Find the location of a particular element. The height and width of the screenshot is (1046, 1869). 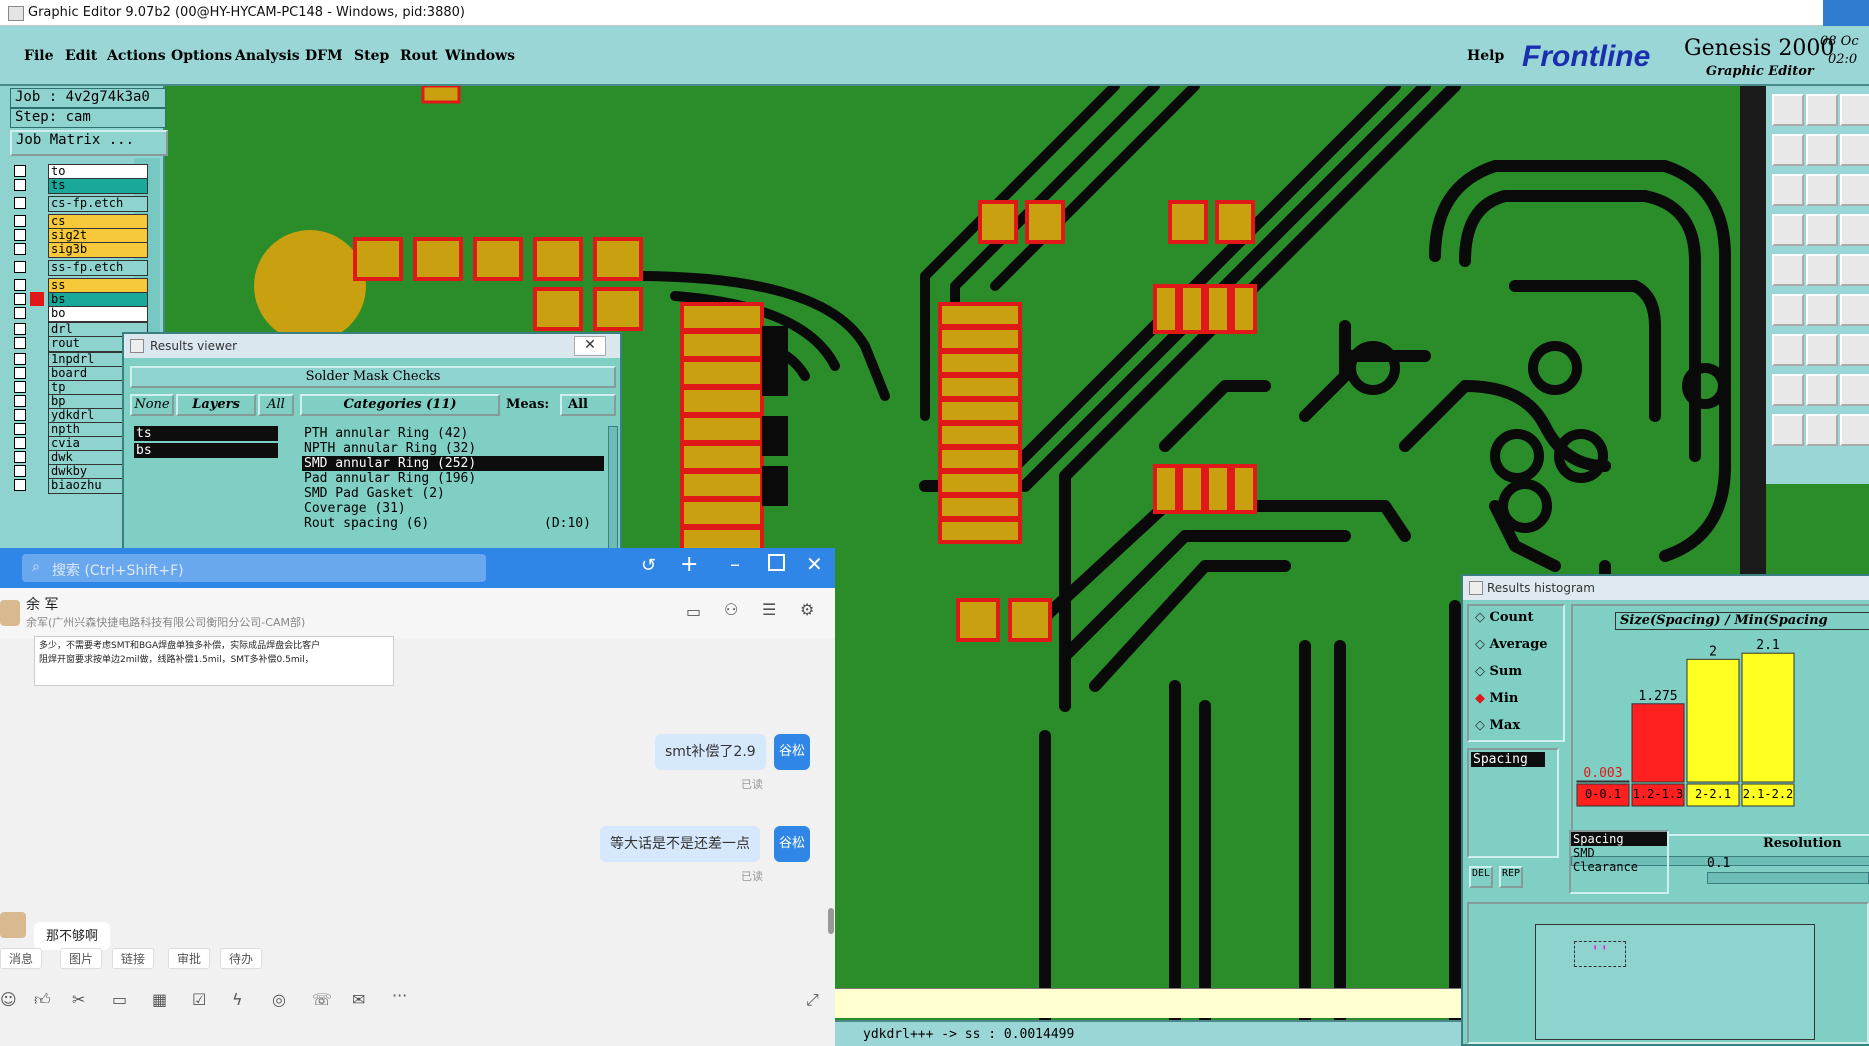

copy-icon is located at coordinates (1822, 270).